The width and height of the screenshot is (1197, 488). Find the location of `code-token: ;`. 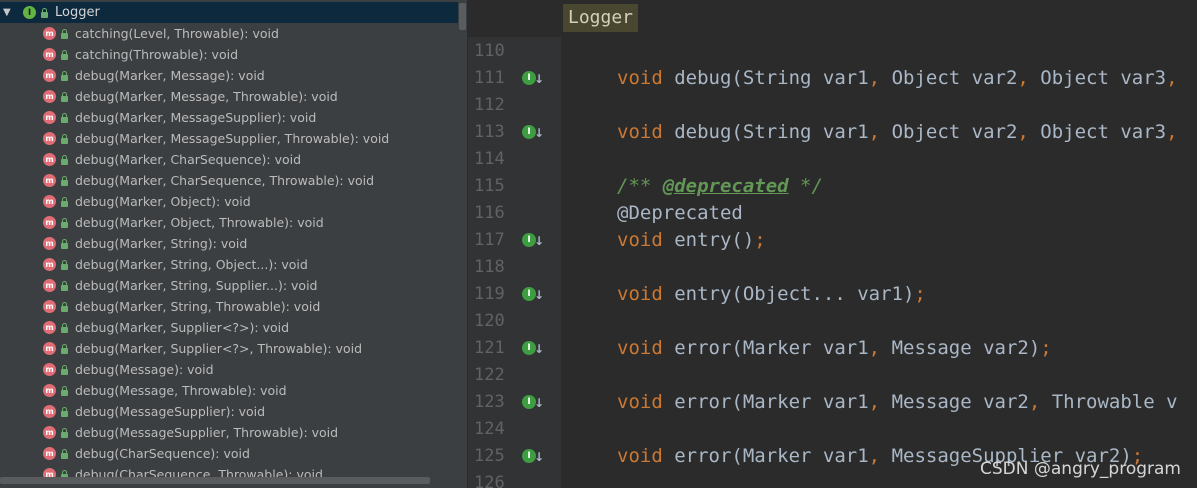

code-token: ; is located at coordinates (920, 294).